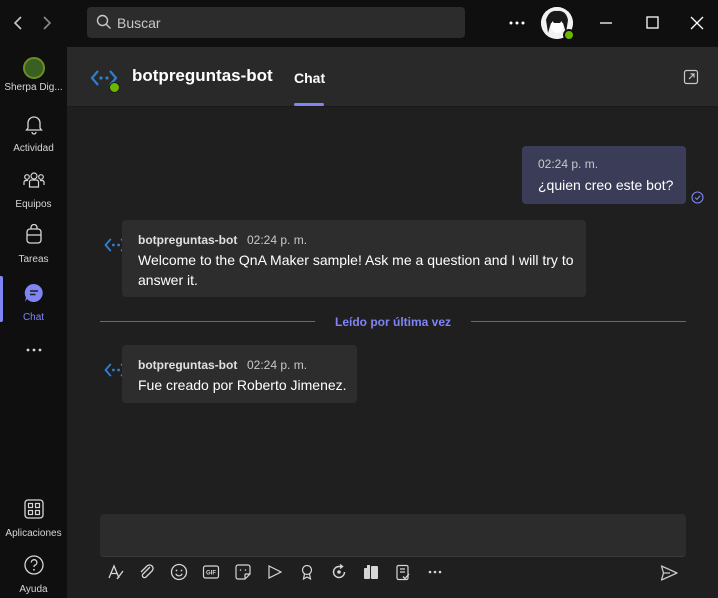 Image resolution: width=718 pixels, height=598 pixels. I want to click on popout-icon, so click(691, 79).